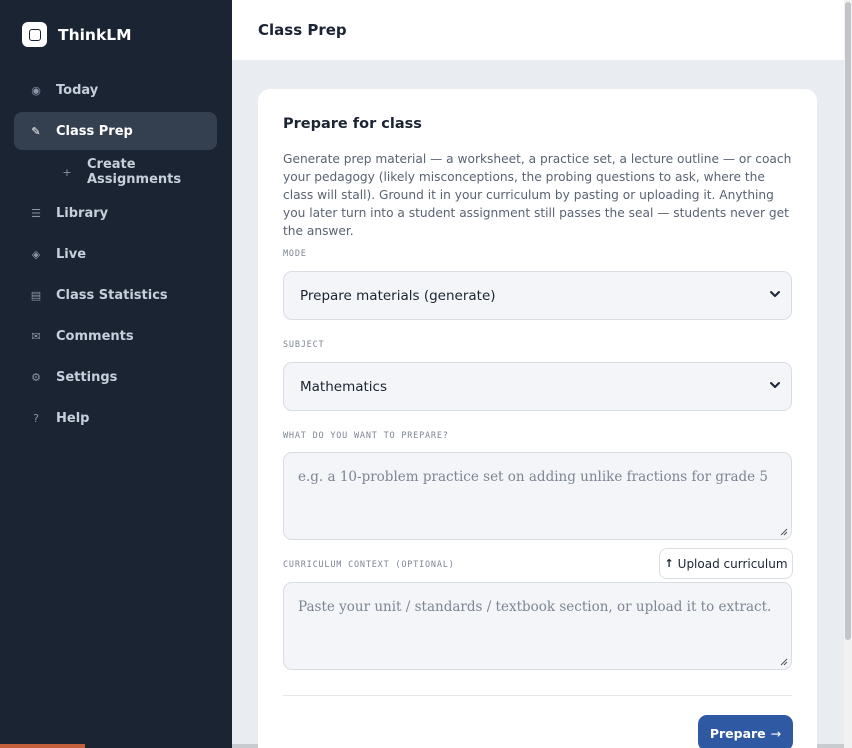 The height and width of the screenshot is (748, 852). Describe the element at coordinates (343, 387) in the screenshot. I see `subject-select-value: Mathematics` at that location.